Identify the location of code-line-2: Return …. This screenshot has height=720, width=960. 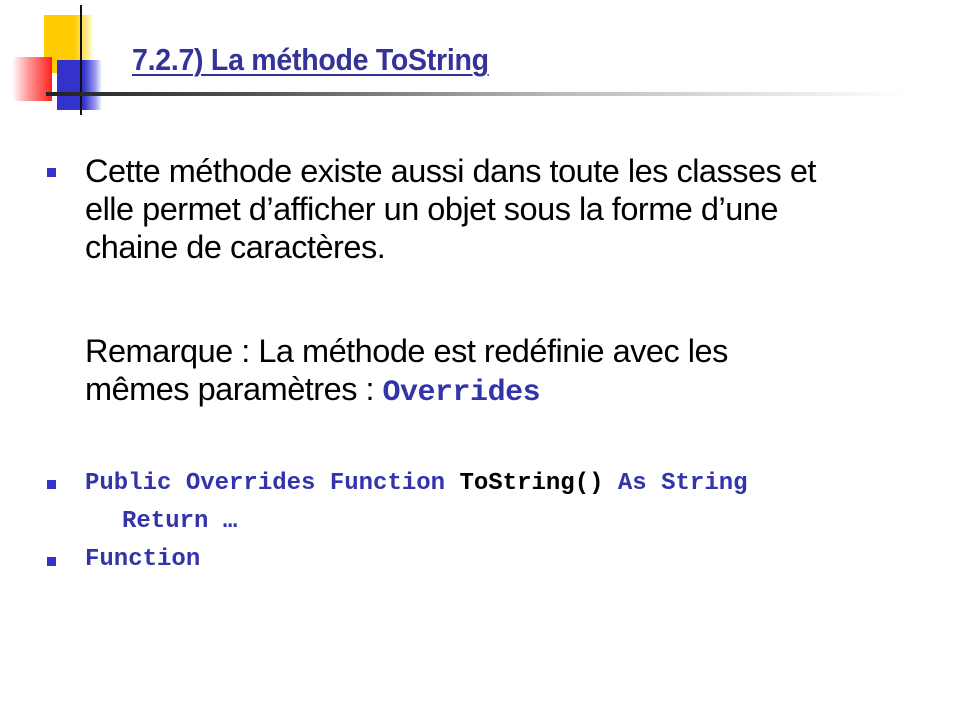
(180, 521).